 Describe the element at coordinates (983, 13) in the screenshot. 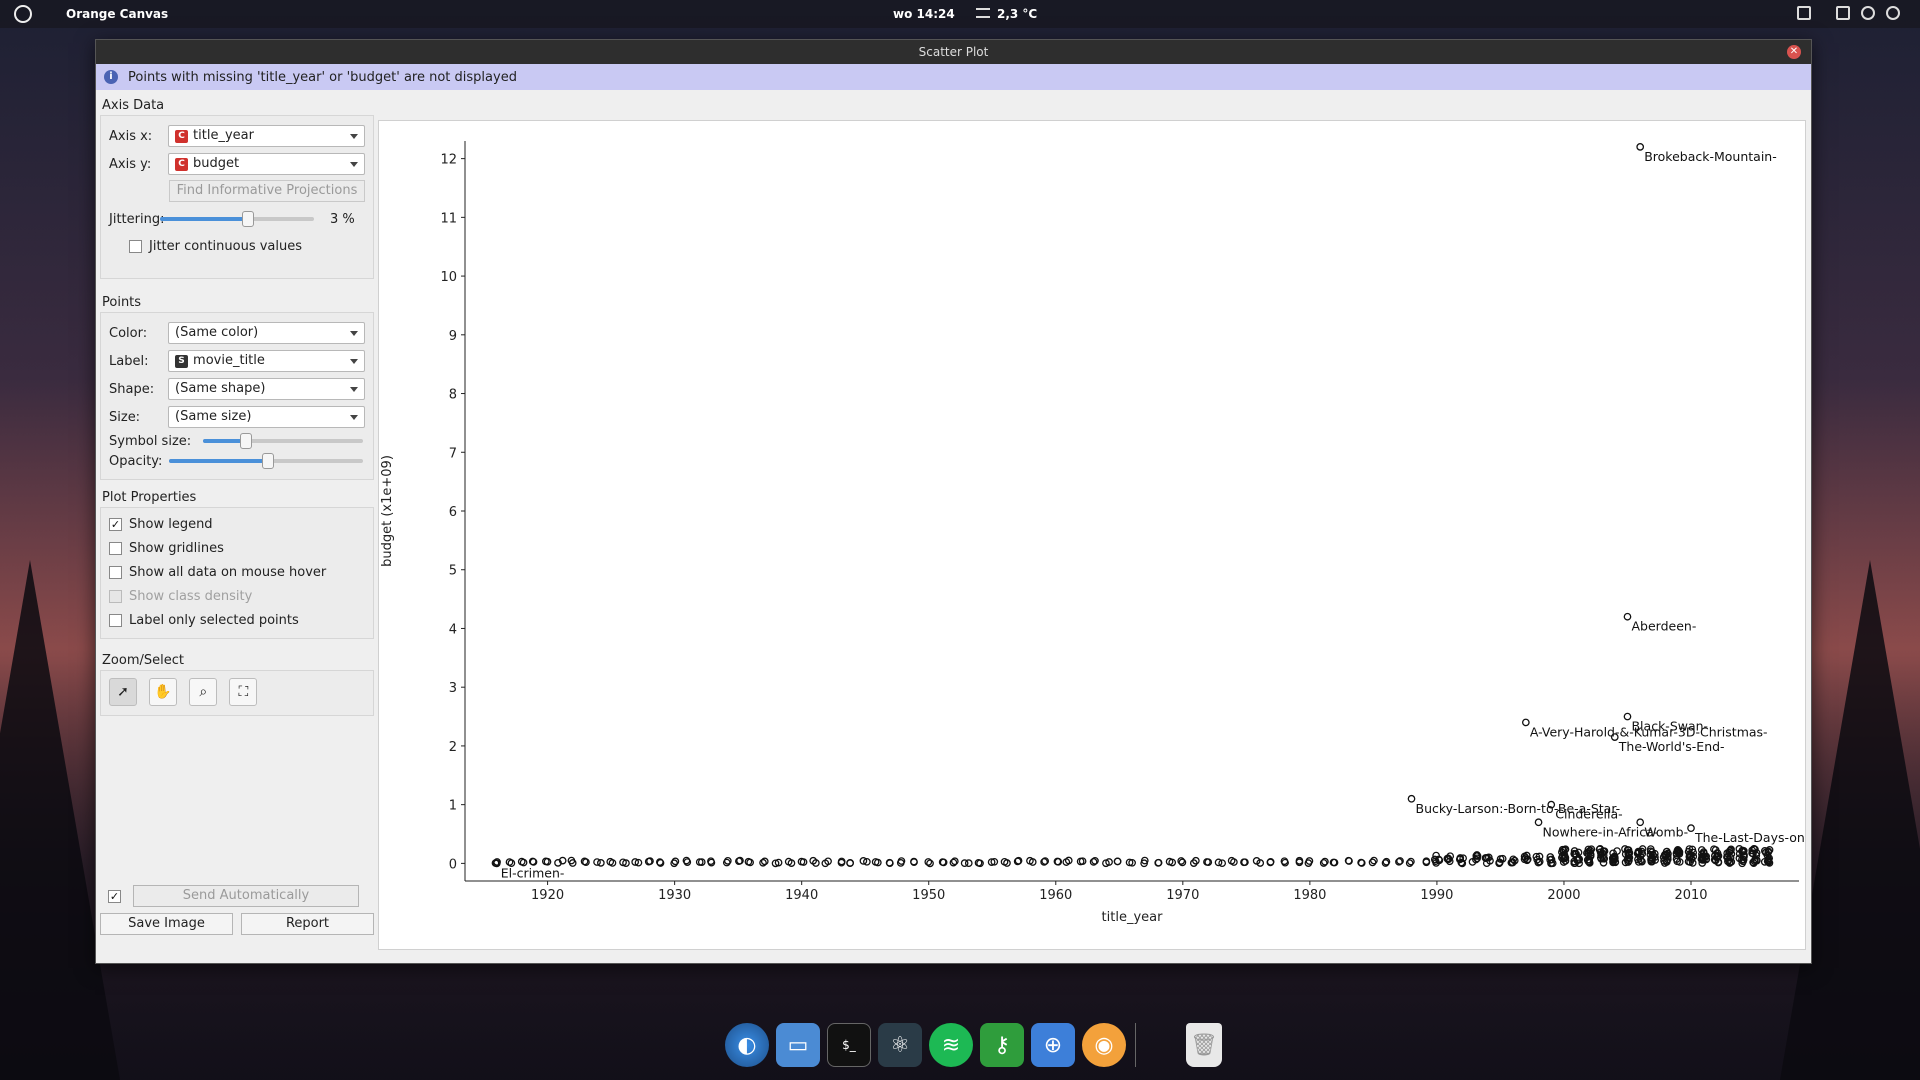

I see `weather-icon` at that location.